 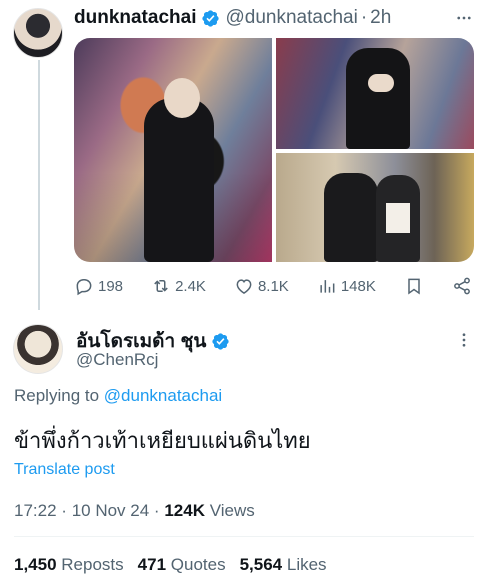 I want to click on likes-stat-count: 5,564, so click(x=261, y=564).